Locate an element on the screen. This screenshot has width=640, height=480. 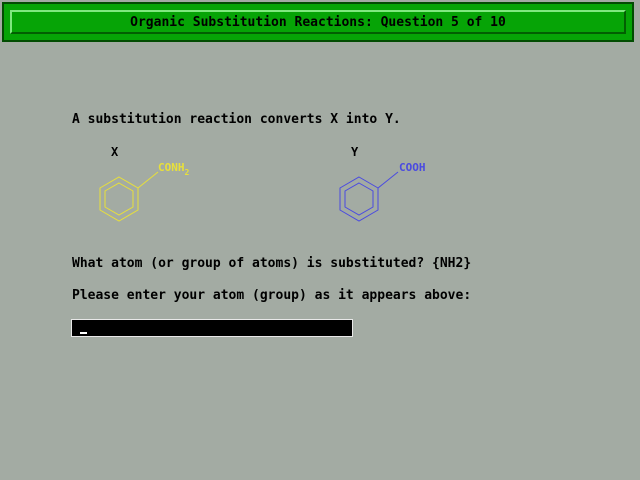
molecule-y-structure: COOH is located at coordinates (382, 191).